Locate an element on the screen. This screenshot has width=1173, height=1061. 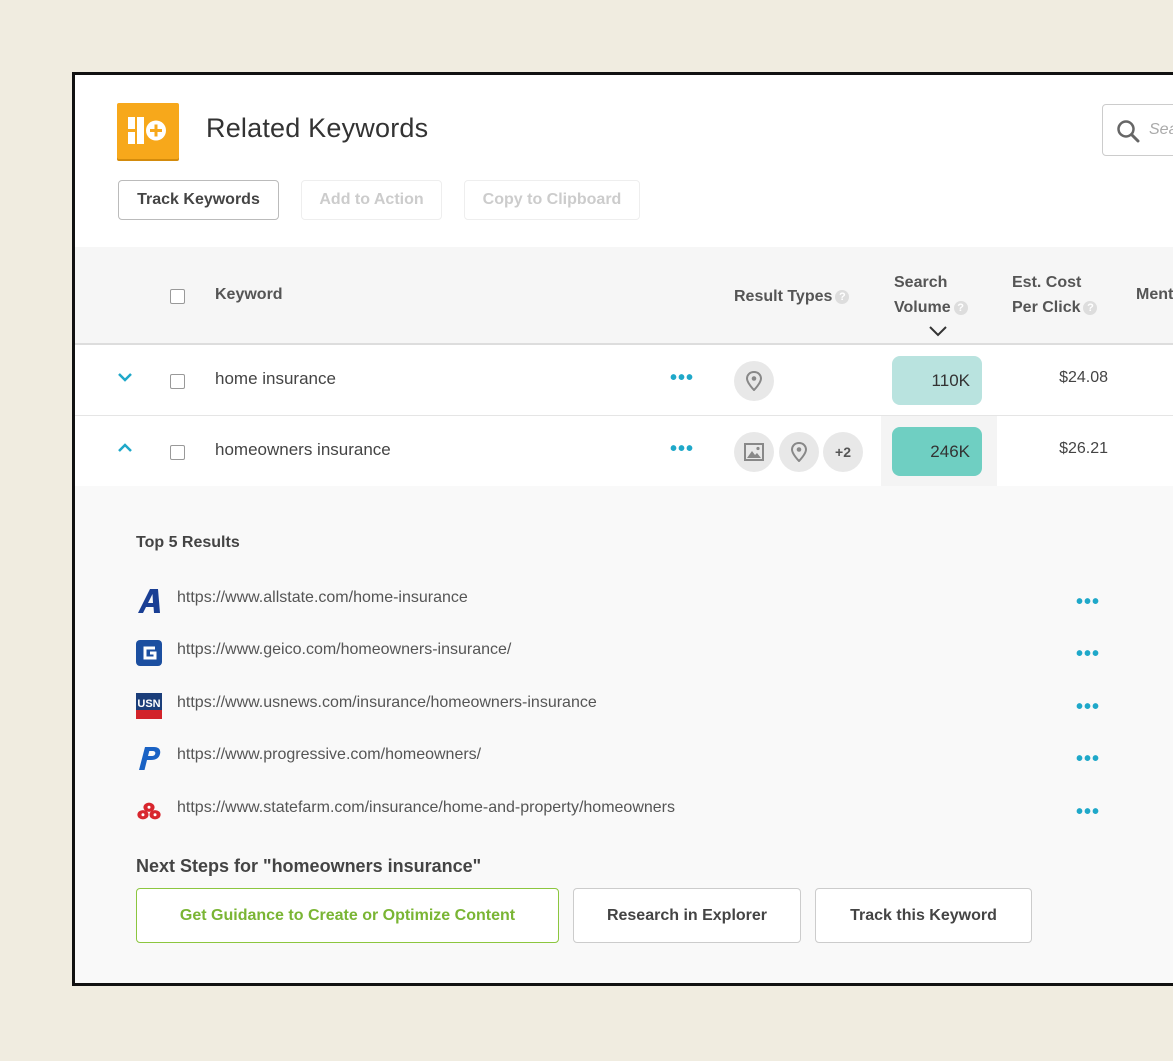
column-search-volume: Search Volume? is located at coordinates (931, 303).